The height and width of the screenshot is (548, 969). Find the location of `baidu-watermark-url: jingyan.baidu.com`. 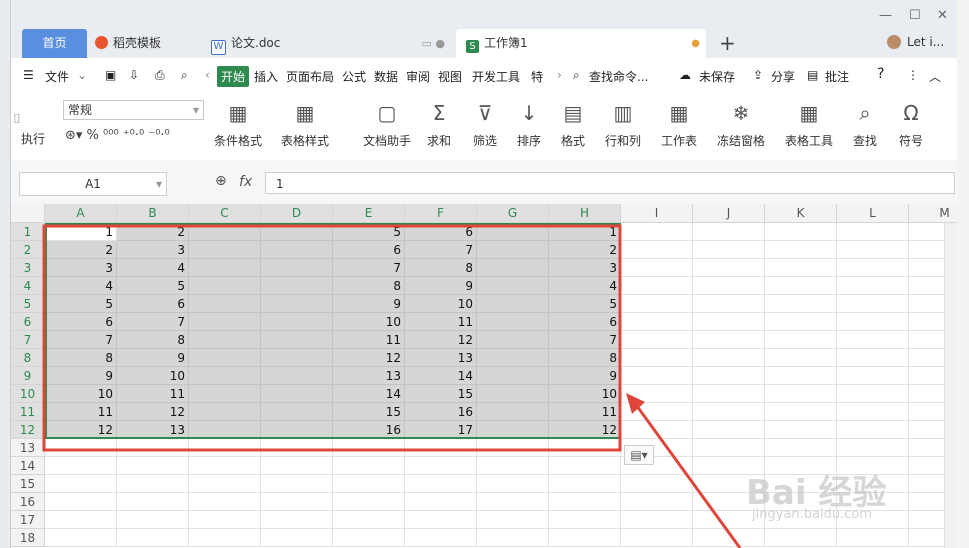

baidu-watermark-url: jingyan.baidu.com is located at coordinates (812, 514).